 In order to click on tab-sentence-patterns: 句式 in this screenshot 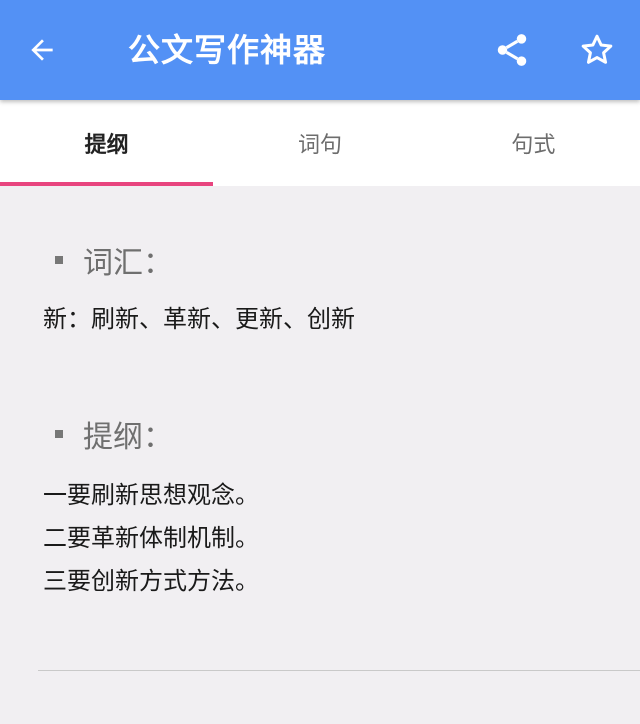, I will do `click(533, 143)`.